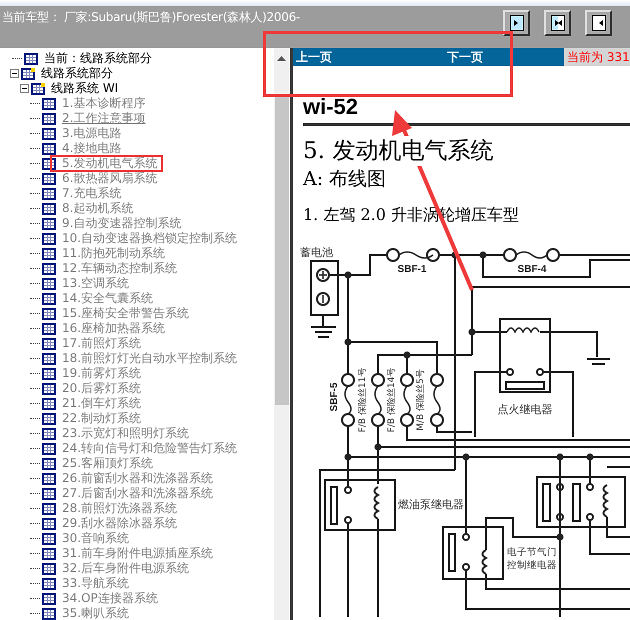 The height and width of the screenshot is (620, 630). I want to click on tree-item: 25.客厢顶灯系统, so click(108, 463).